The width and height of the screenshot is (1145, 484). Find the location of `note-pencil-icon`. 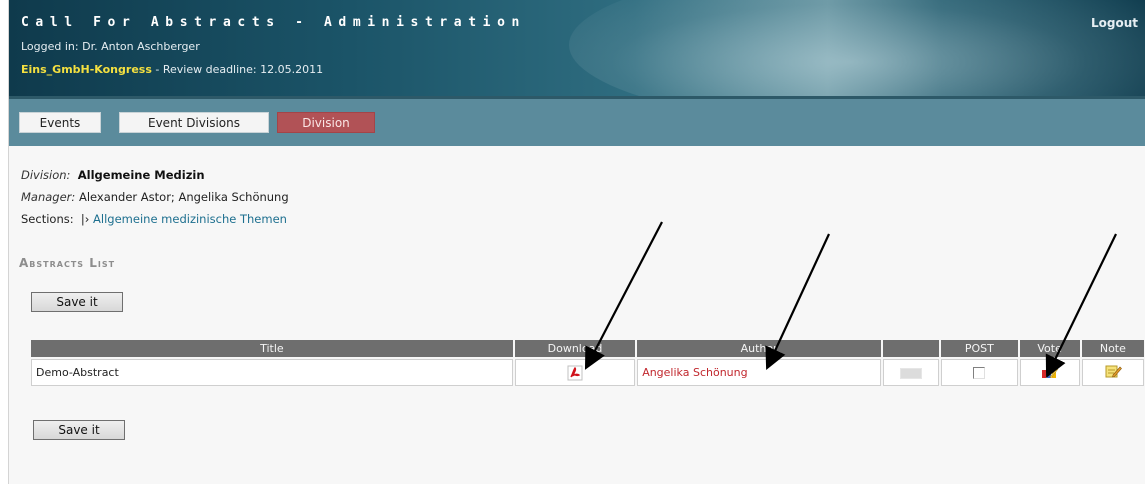

note-pencil-icon is located at coordinates (1113, 372).